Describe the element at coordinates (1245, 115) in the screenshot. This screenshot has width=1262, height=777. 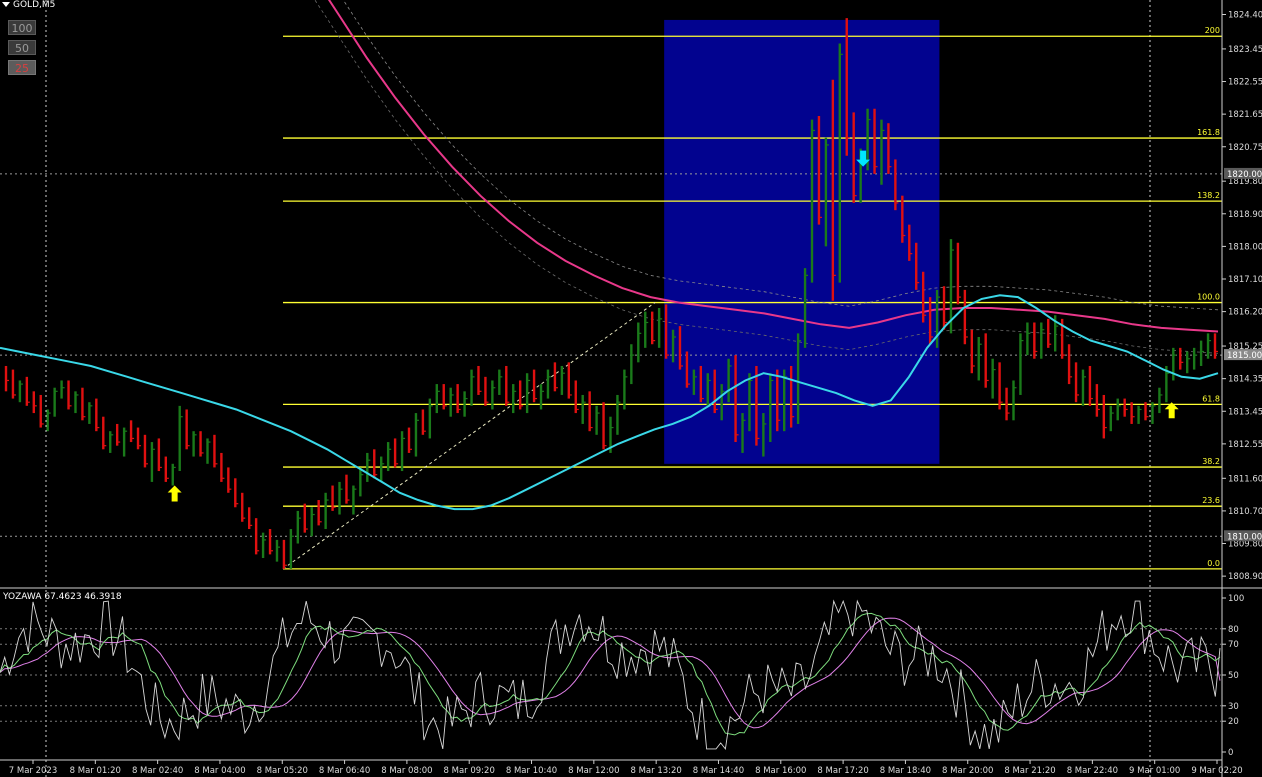
I see `price-tick-label: 1821.65` at that location.